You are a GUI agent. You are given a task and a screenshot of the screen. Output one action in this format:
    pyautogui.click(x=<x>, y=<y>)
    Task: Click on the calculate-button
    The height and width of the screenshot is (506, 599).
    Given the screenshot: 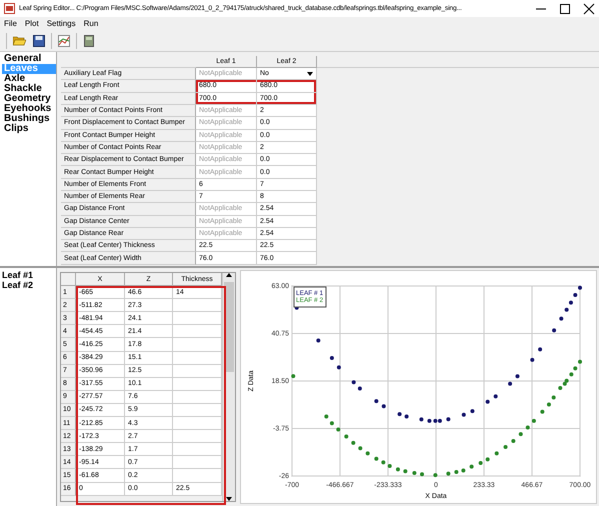 What is the action you would take?
    pyautogui.click(x=89, y=40)
    